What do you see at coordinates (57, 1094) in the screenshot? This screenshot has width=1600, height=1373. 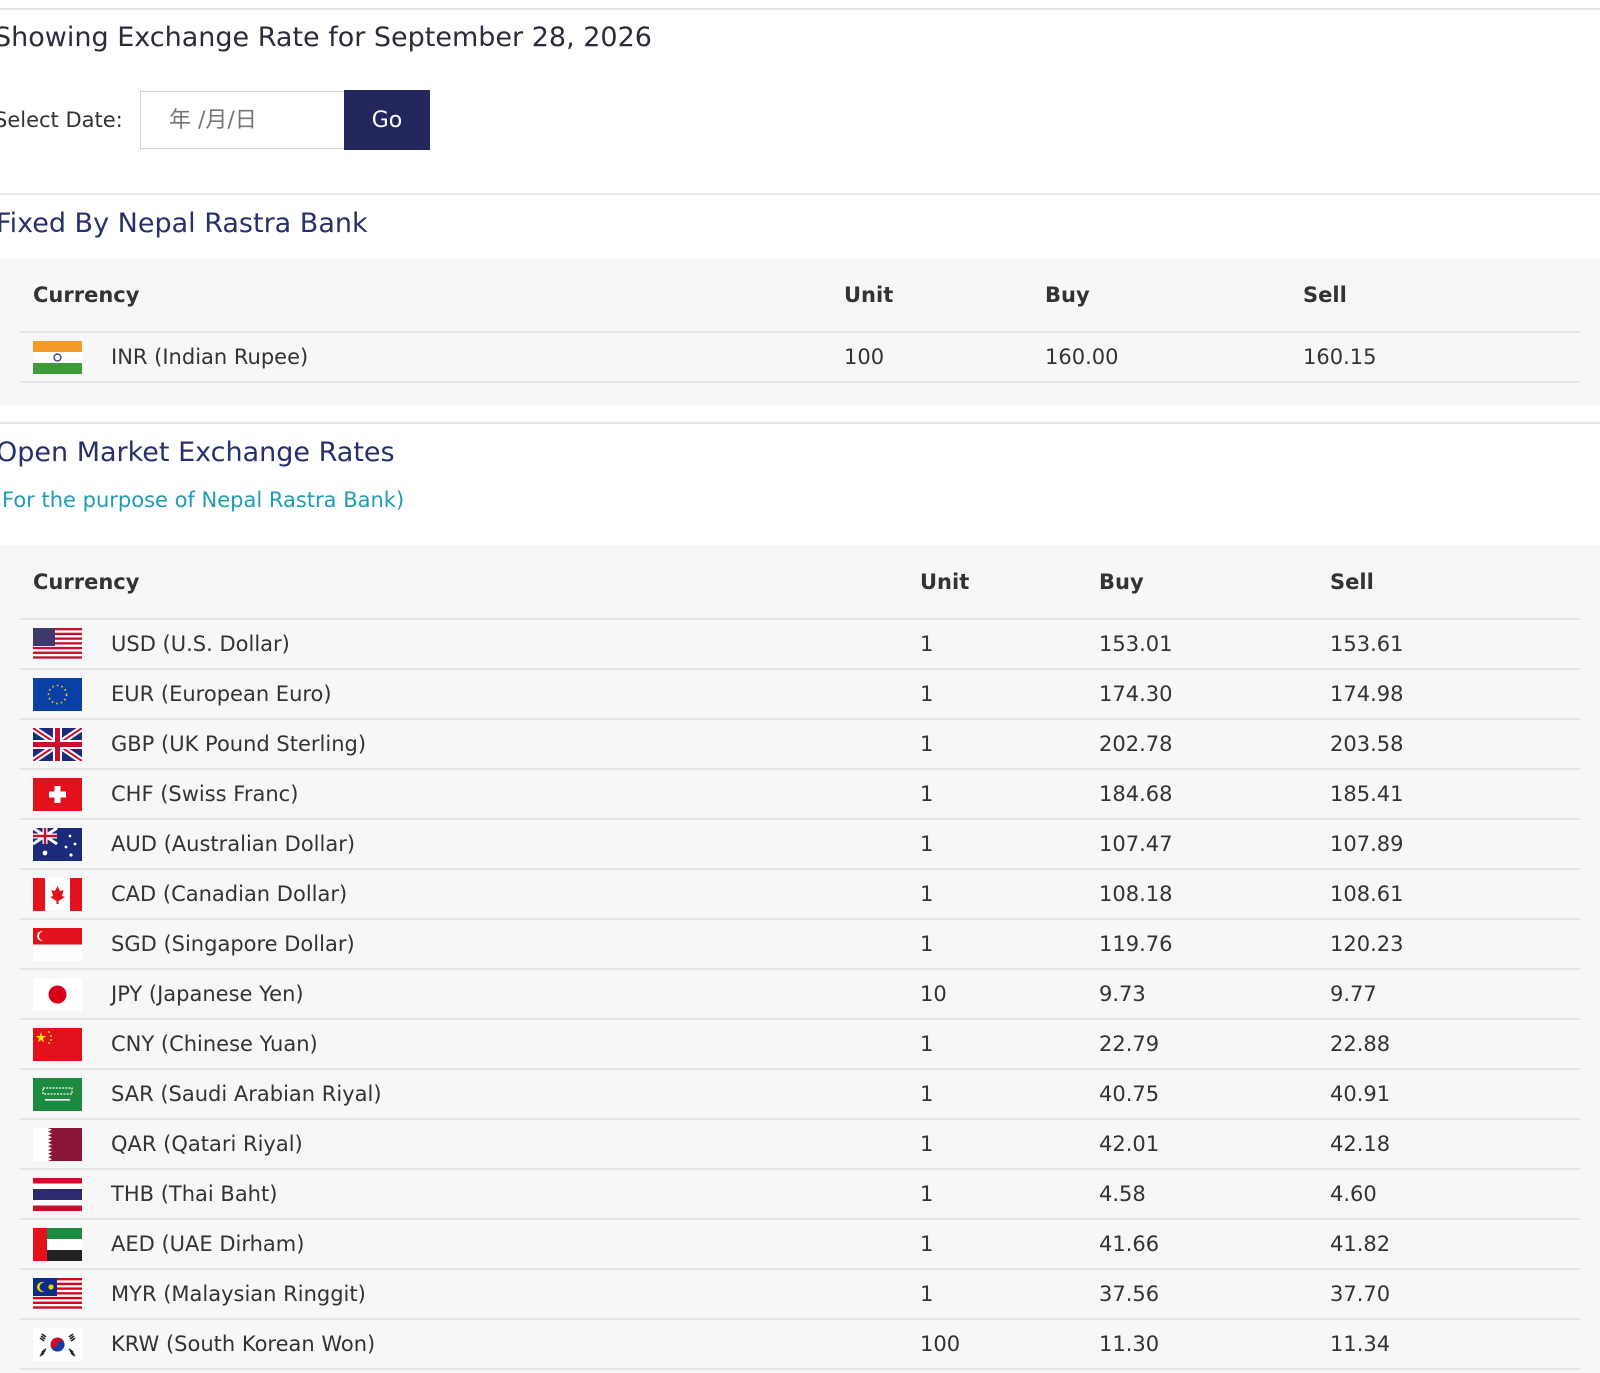 I see `saudi-flag-icon` at bounding box center [57, 1094].